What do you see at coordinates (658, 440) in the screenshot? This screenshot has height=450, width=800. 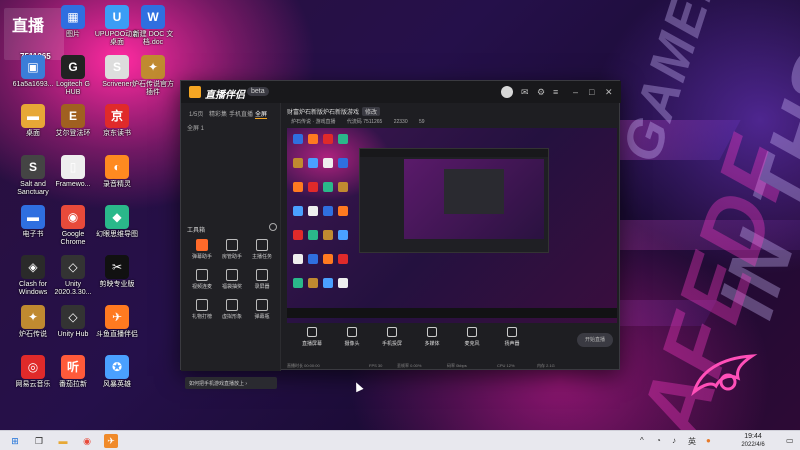 I see `network-icon: ◔` at bounding box center [658, 440].